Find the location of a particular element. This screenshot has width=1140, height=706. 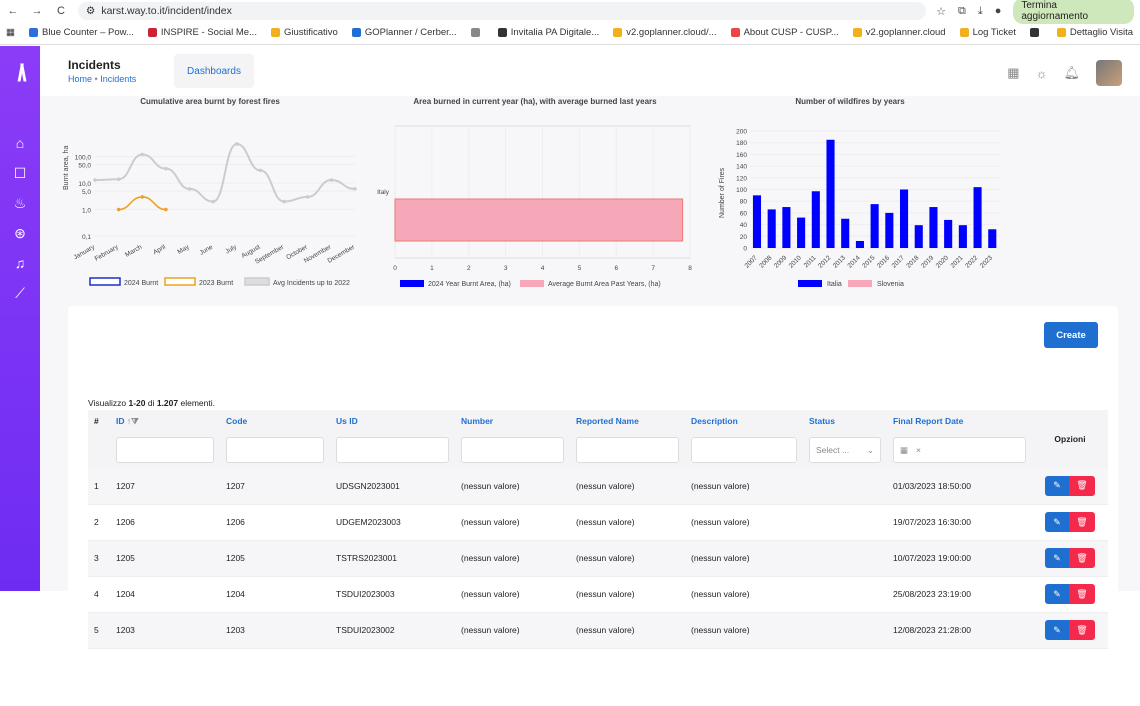

col-status: Status is located at coordinates (845, 421).